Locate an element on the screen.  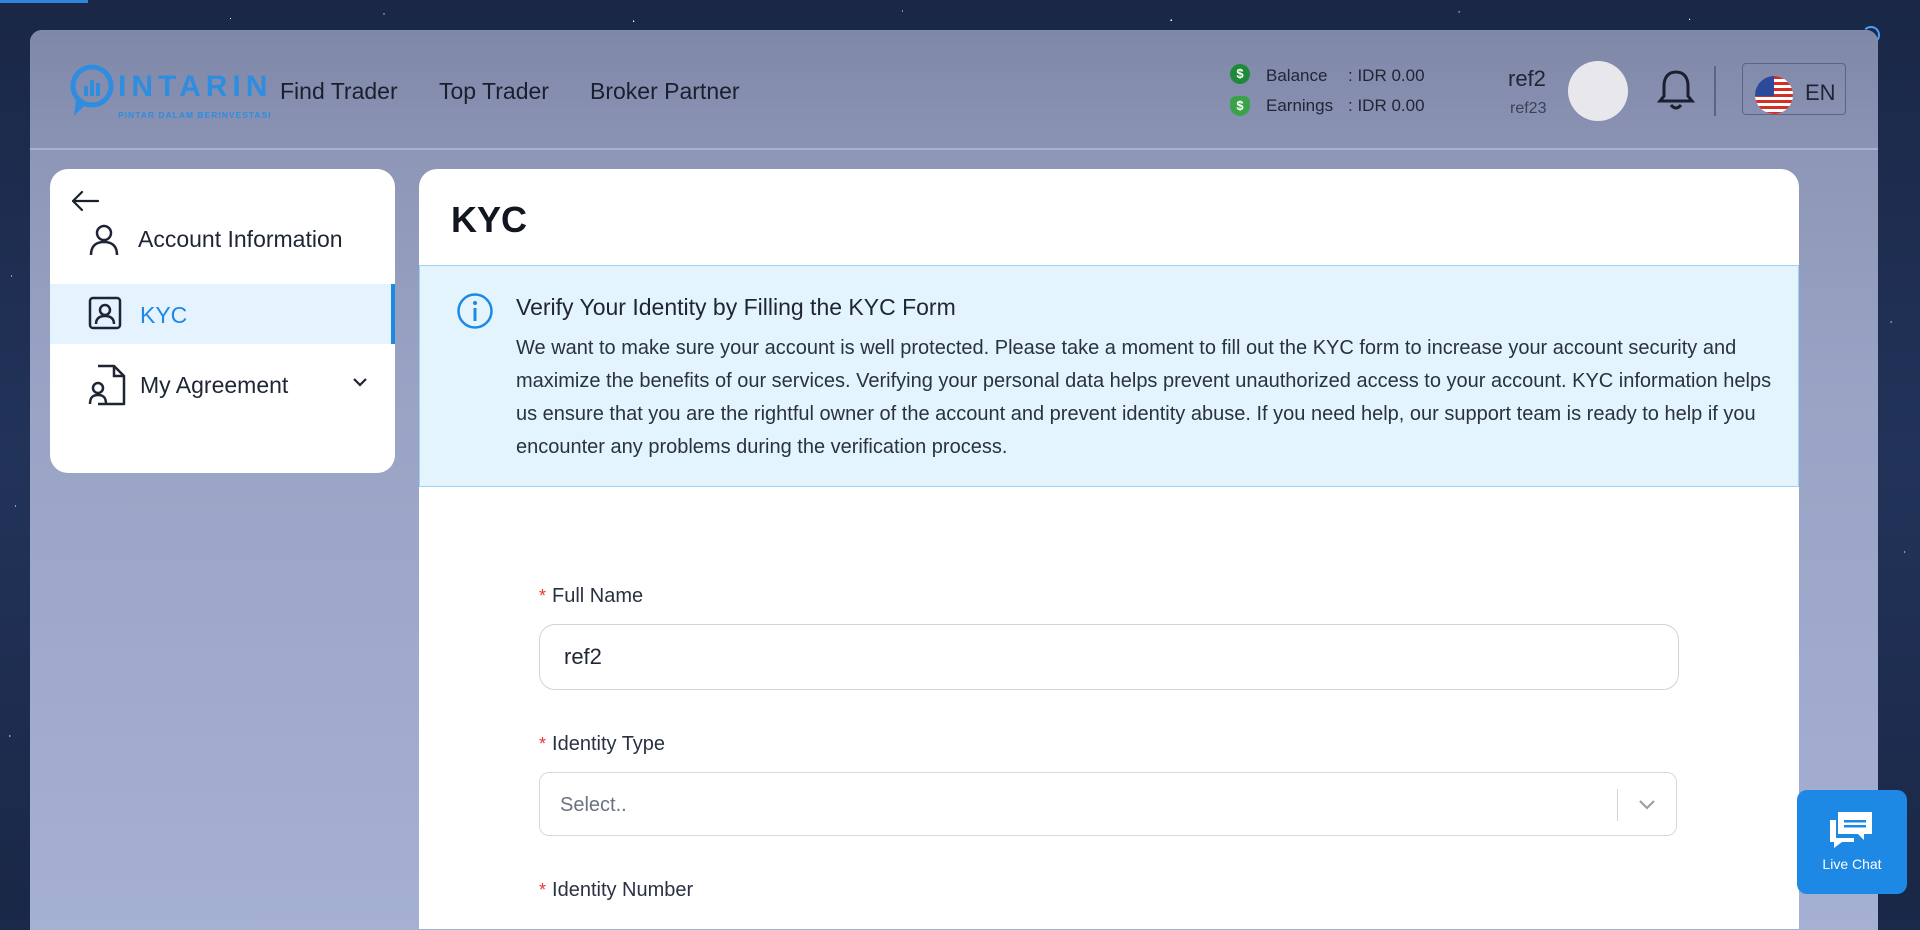
money-bag-icon: $ is located at coordinates (1240, 106).